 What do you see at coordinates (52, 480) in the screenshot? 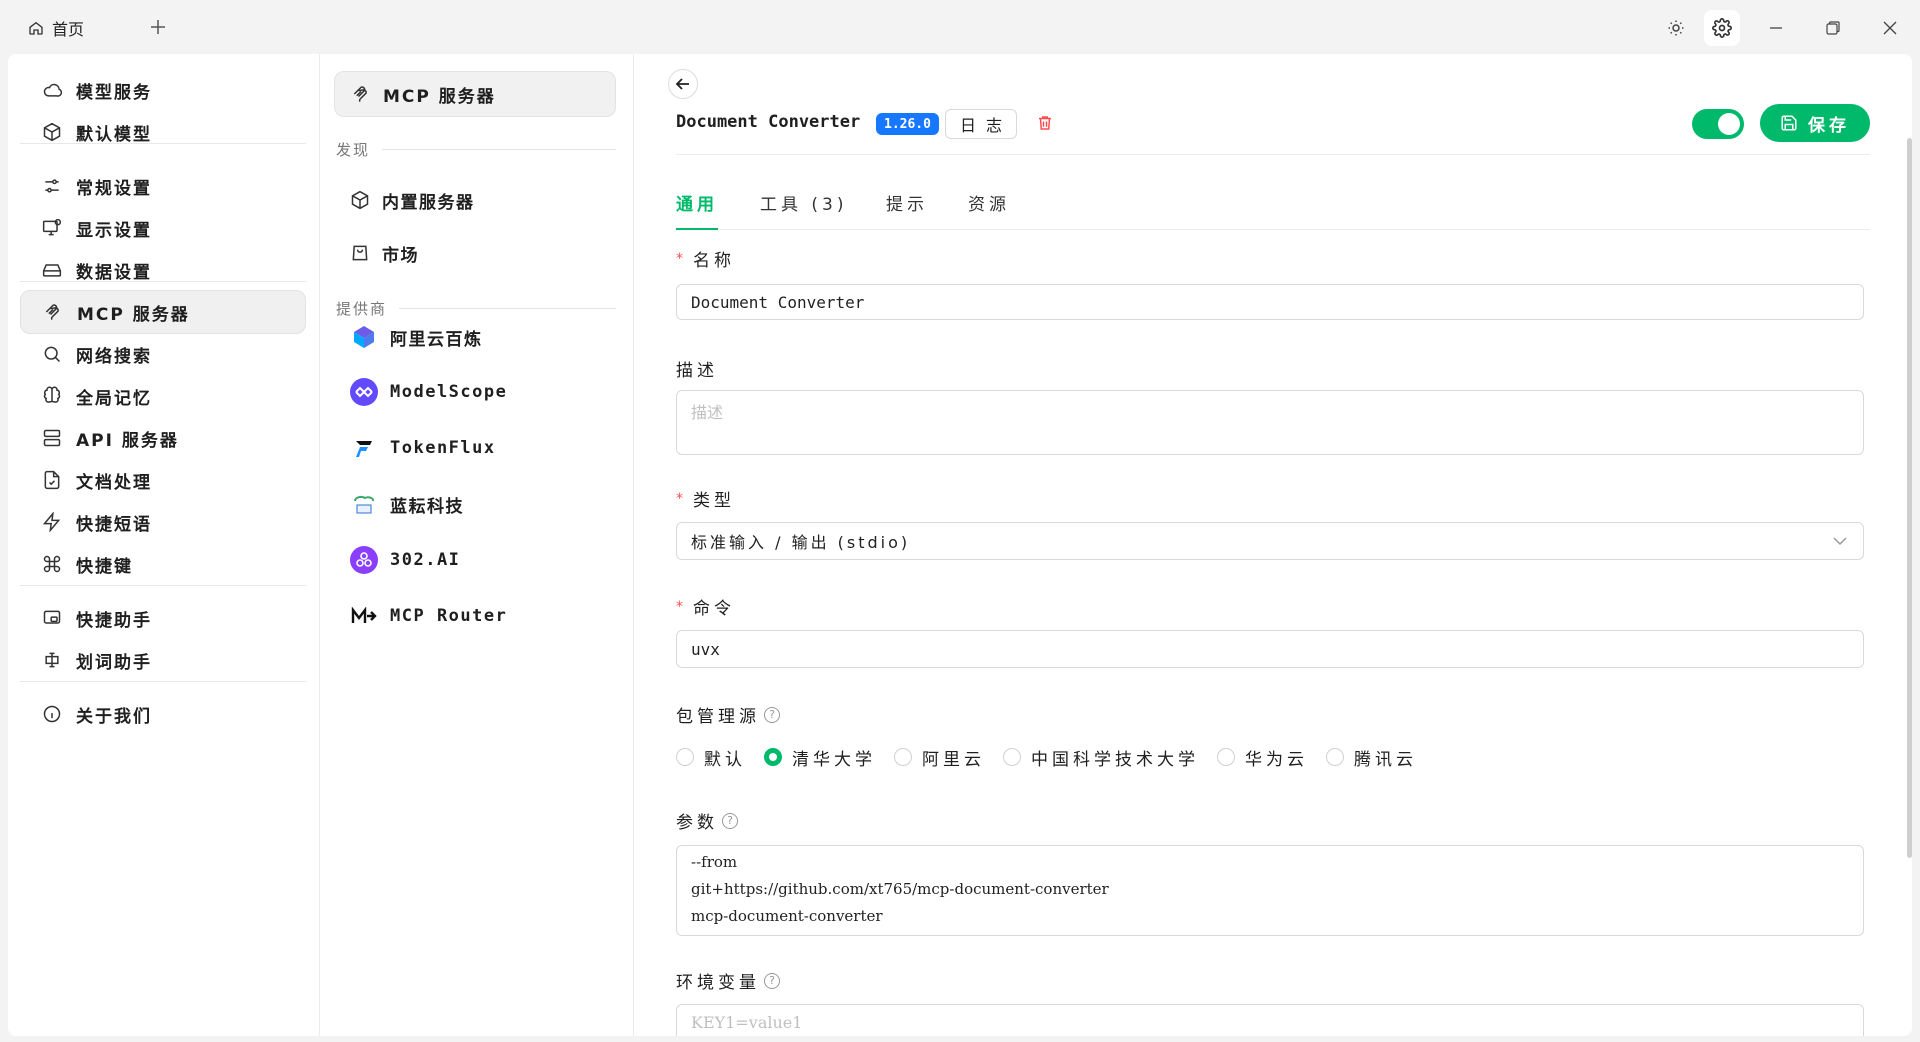
I see `document-icon` at bounding box center [52, 480].